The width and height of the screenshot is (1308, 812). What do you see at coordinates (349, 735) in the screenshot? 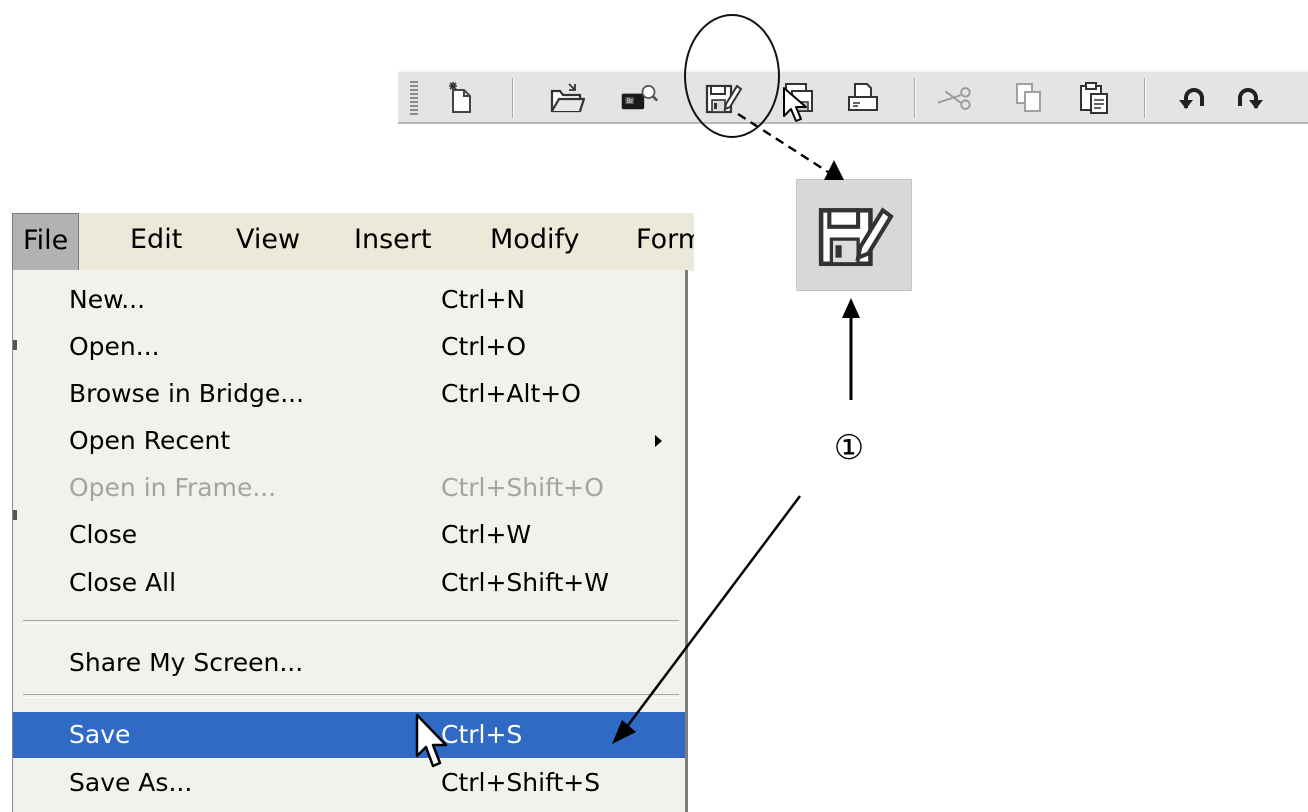
I see `menu-item-save: Save Ctrl+S` at bounding box center [349, 735].